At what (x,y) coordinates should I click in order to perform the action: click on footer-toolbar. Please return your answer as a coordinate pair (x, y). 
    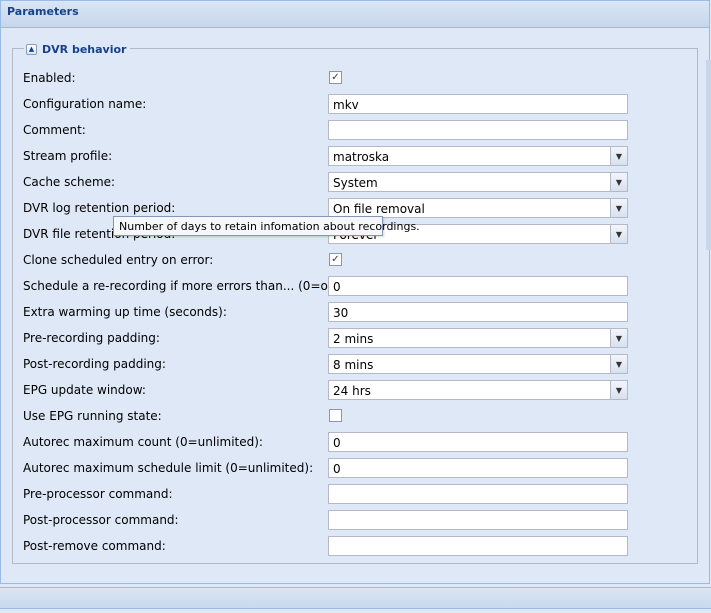
    Looking at the image, I should click on (355, 598).